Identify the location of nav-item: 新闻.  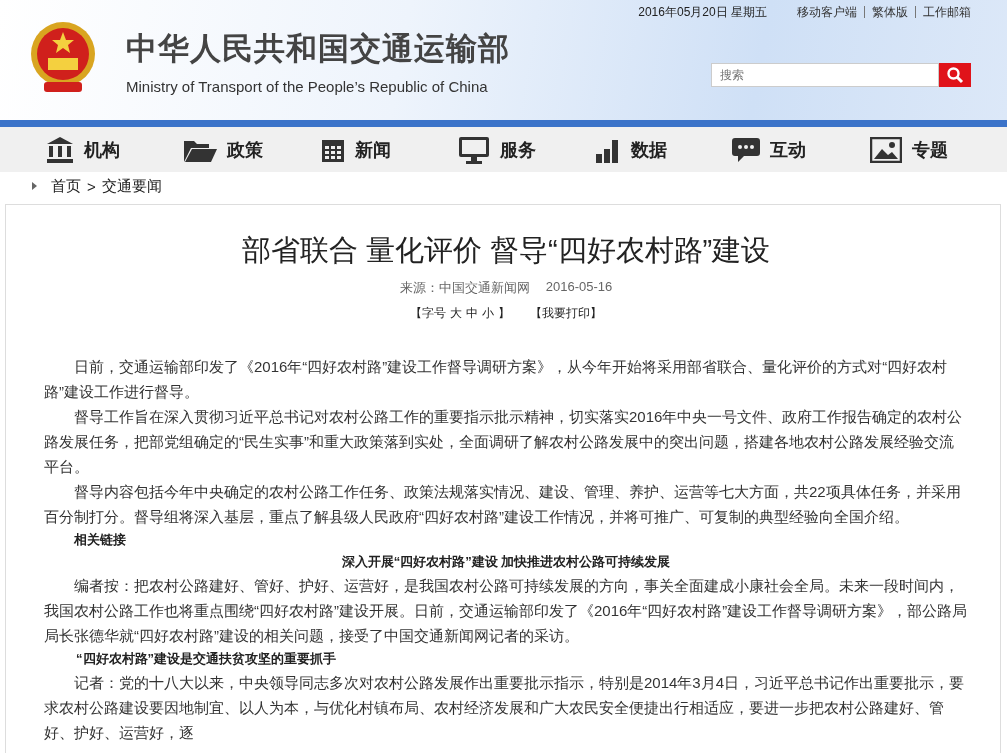
(389, 149).